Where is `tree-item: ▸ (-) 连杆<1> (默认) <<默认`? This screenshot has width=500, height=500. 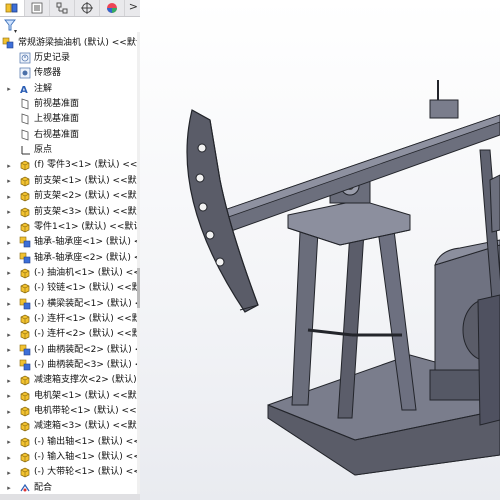 tree-item: ▸ (-) 连杆<1> (默认) <<默认 is located at coordinates (70, 319).